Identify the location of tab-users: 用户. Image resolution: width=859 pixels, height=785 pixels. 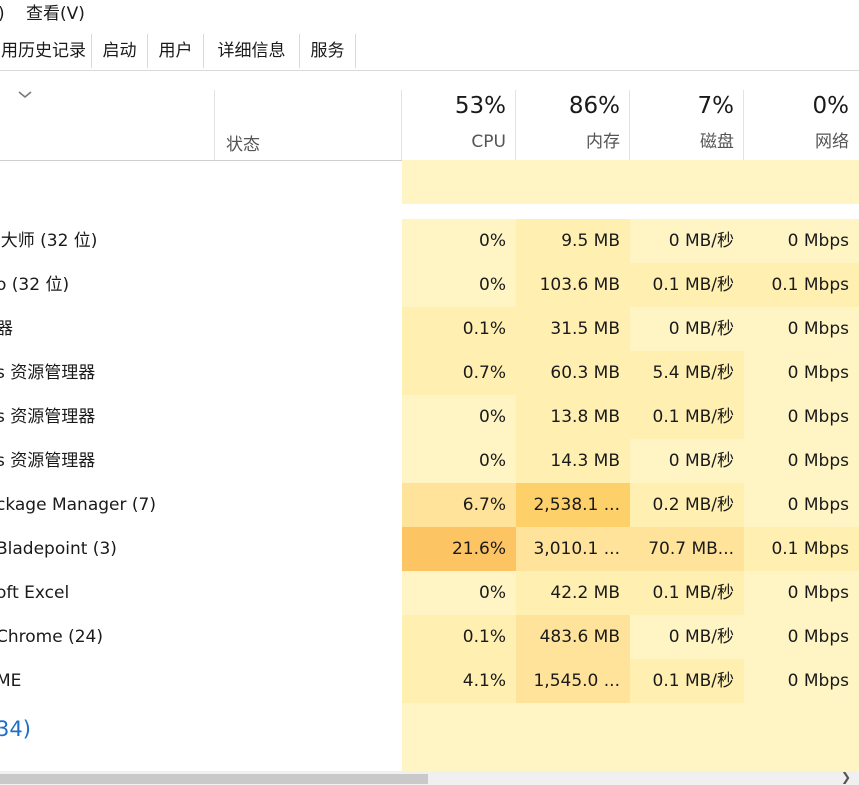
(176, 51).